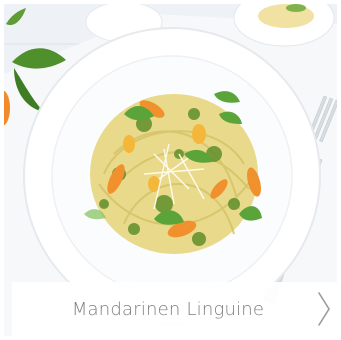 The width and height of the screenshot is (341, 340). Describe the element at coordinates (168, 309) in the screenshot. I see `recipe-title: Mandarinen Linguine` at that location.